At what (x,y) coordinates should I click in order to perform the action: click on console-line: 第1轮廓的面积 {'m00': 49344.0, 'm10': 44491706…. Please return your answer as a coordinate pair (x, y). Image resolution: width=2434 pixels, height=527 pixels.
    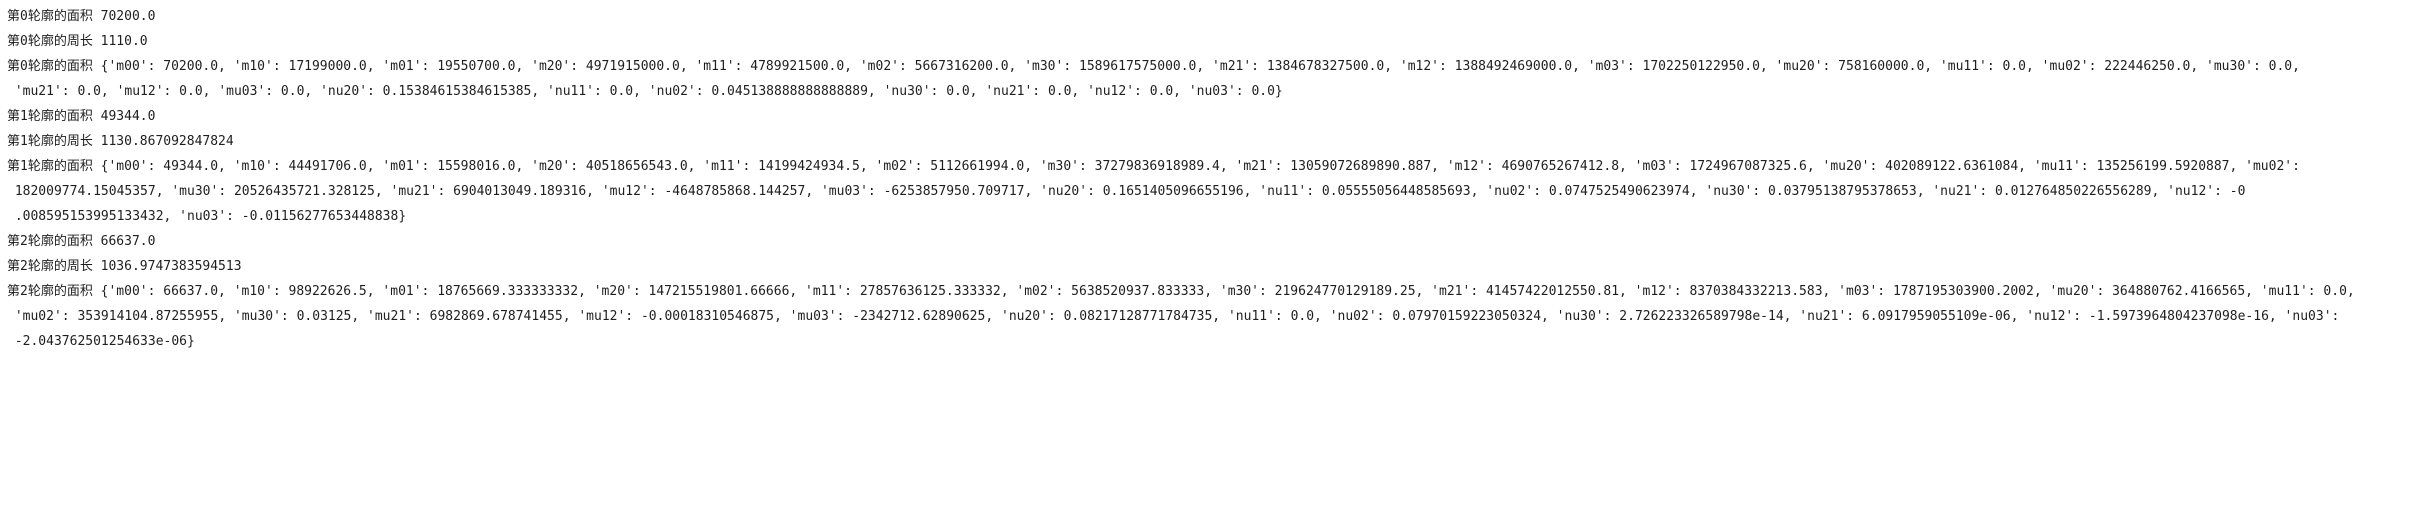
    Looking at the image, I should click on (1153, 166).